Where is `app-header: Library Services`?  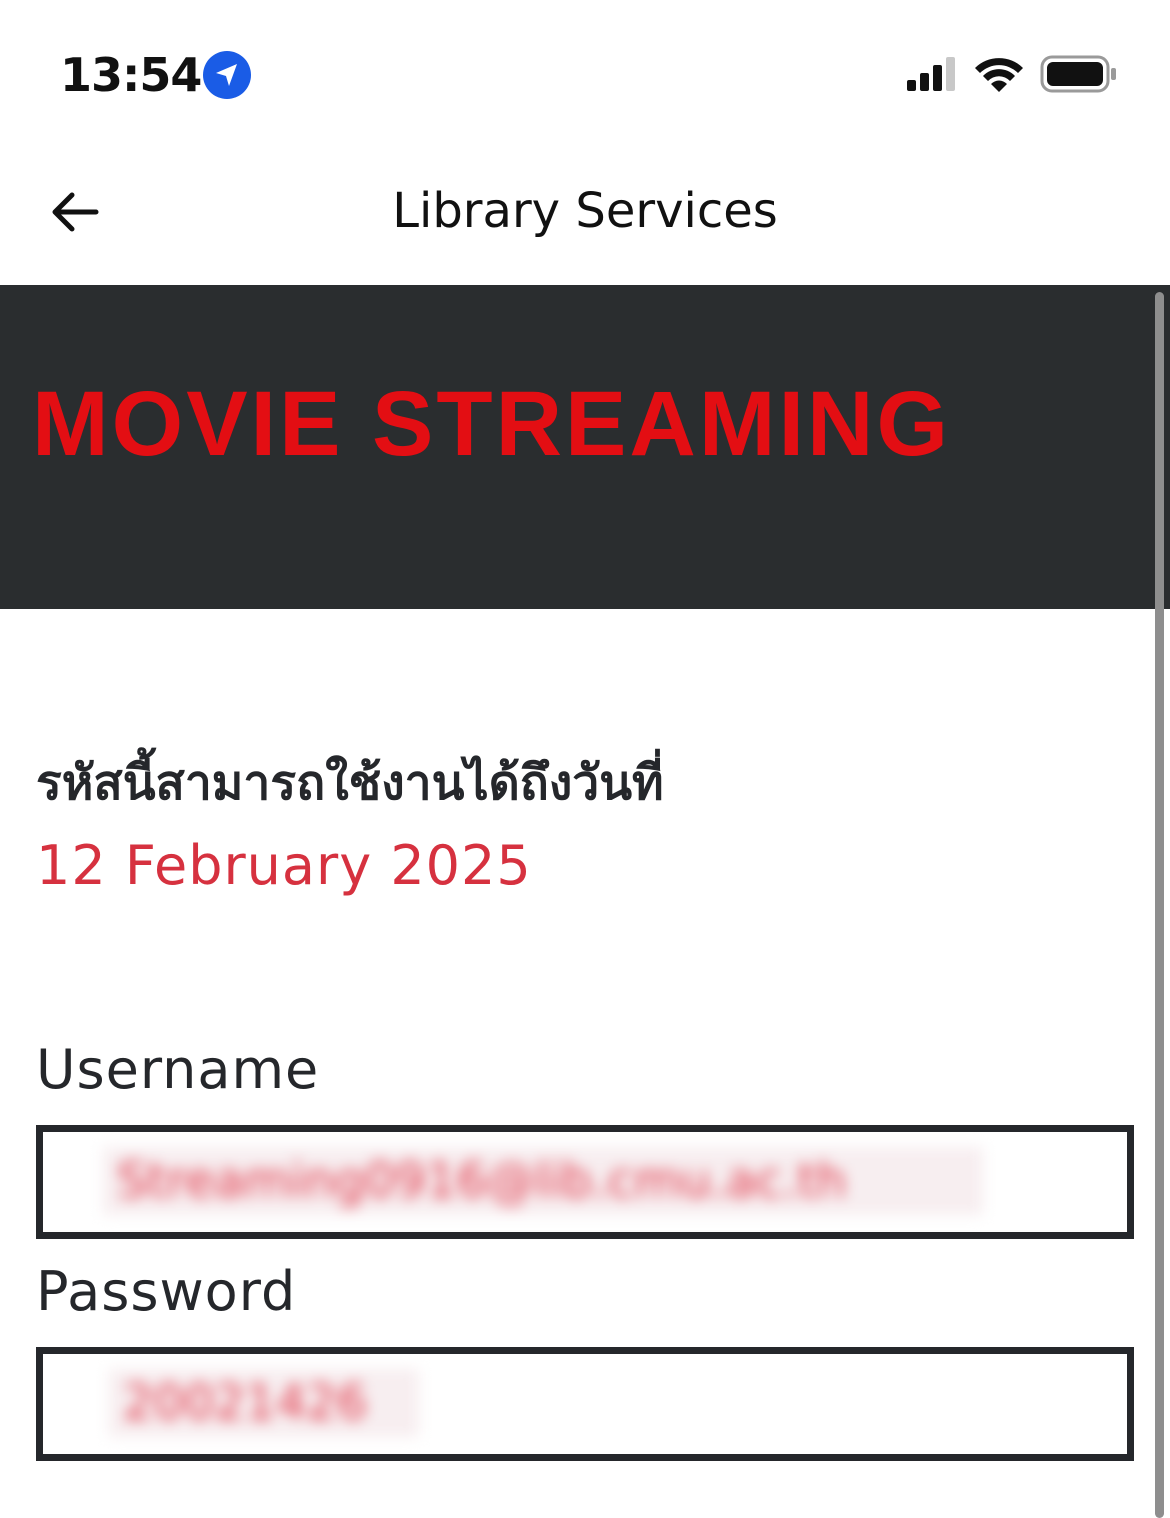
app-header: Library Services is located at coordinates (585, 217).